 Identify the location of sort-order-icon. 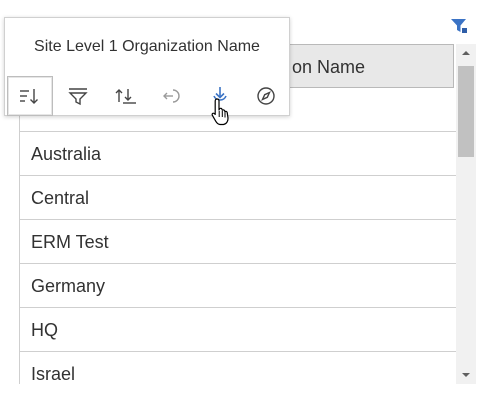
(125, 96).